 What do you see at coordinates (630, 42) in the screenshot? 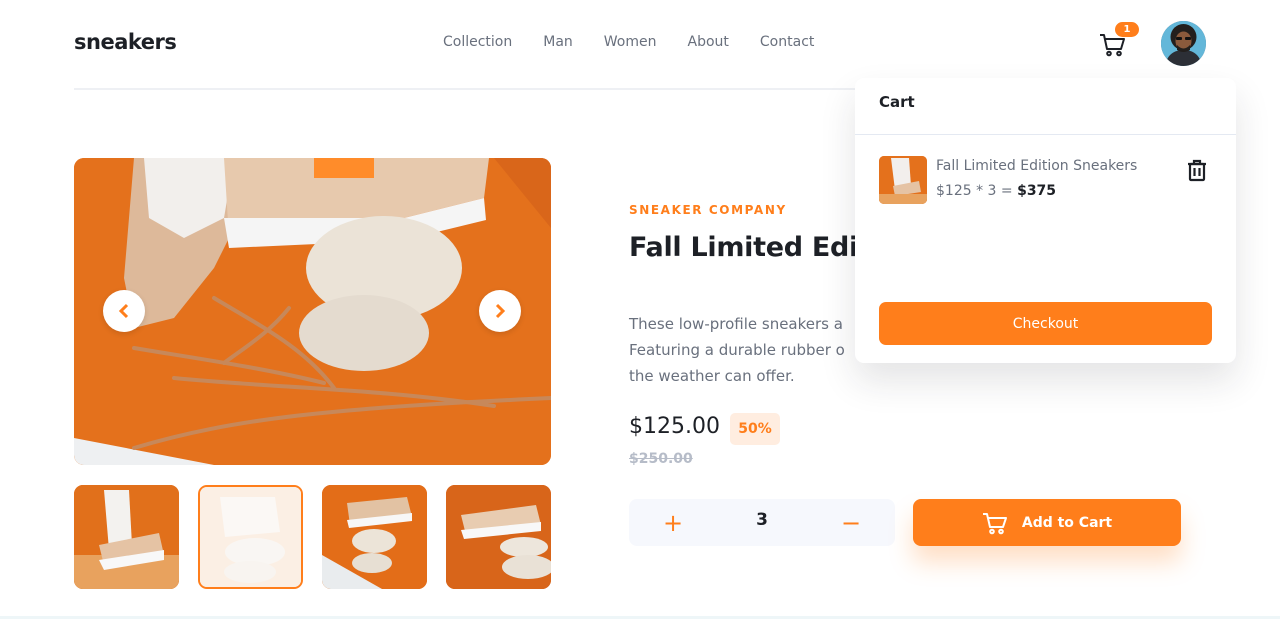
I see `nav-women: Women` at bounding box center [630, 42].